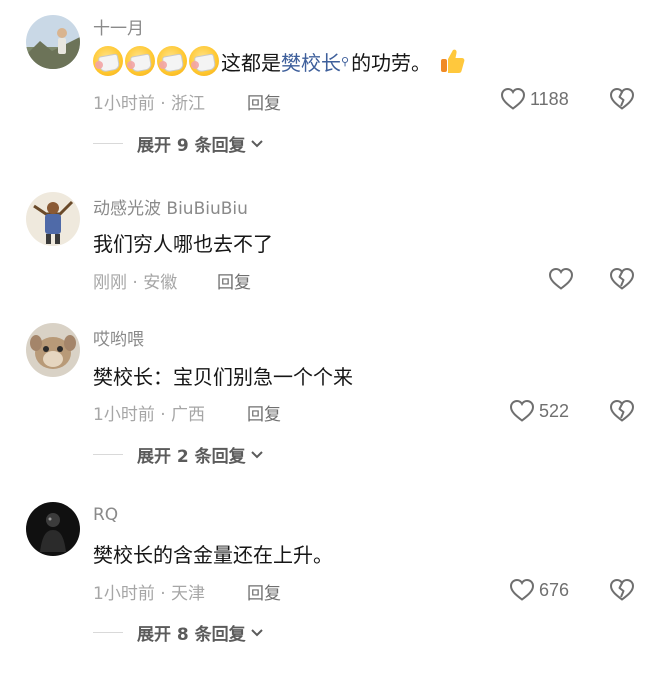 The width and height of the screenshot is (660, 682). I want to click on search-link: 樊校长, so click(311, 61).